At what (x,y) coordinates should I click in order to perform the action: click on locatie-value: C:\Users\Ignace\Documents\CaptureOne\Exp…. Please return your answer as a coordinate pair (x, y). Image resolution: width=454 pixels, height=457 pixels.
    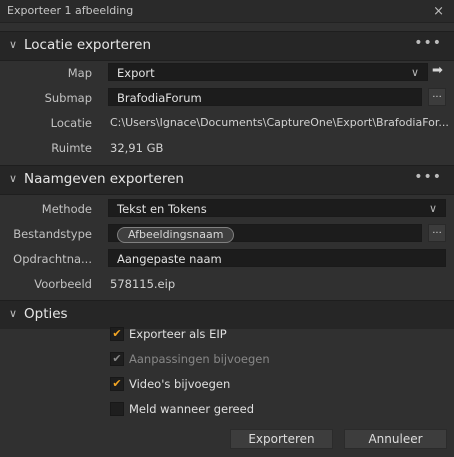
    Looking at the image, I should click on (279, 122).